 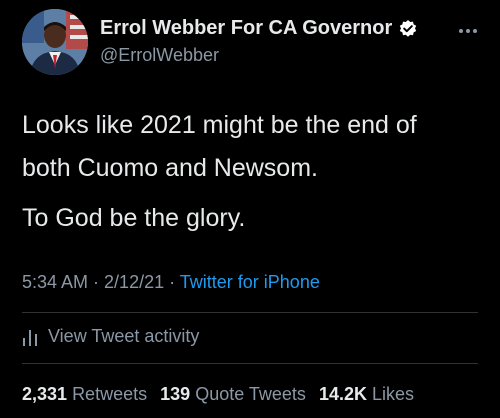 What do you see at coordinates (342, 394) in the screenshot?
I see `likes-count: 14.2K` at bounding box center [342, 394].